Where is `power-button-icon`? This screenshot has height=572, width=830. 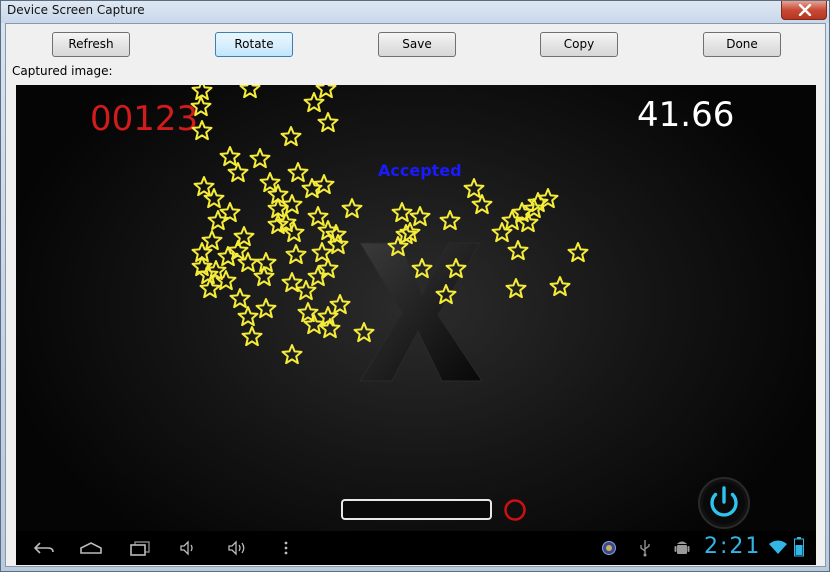 power-button-icon is located at coordinates (724, 503).